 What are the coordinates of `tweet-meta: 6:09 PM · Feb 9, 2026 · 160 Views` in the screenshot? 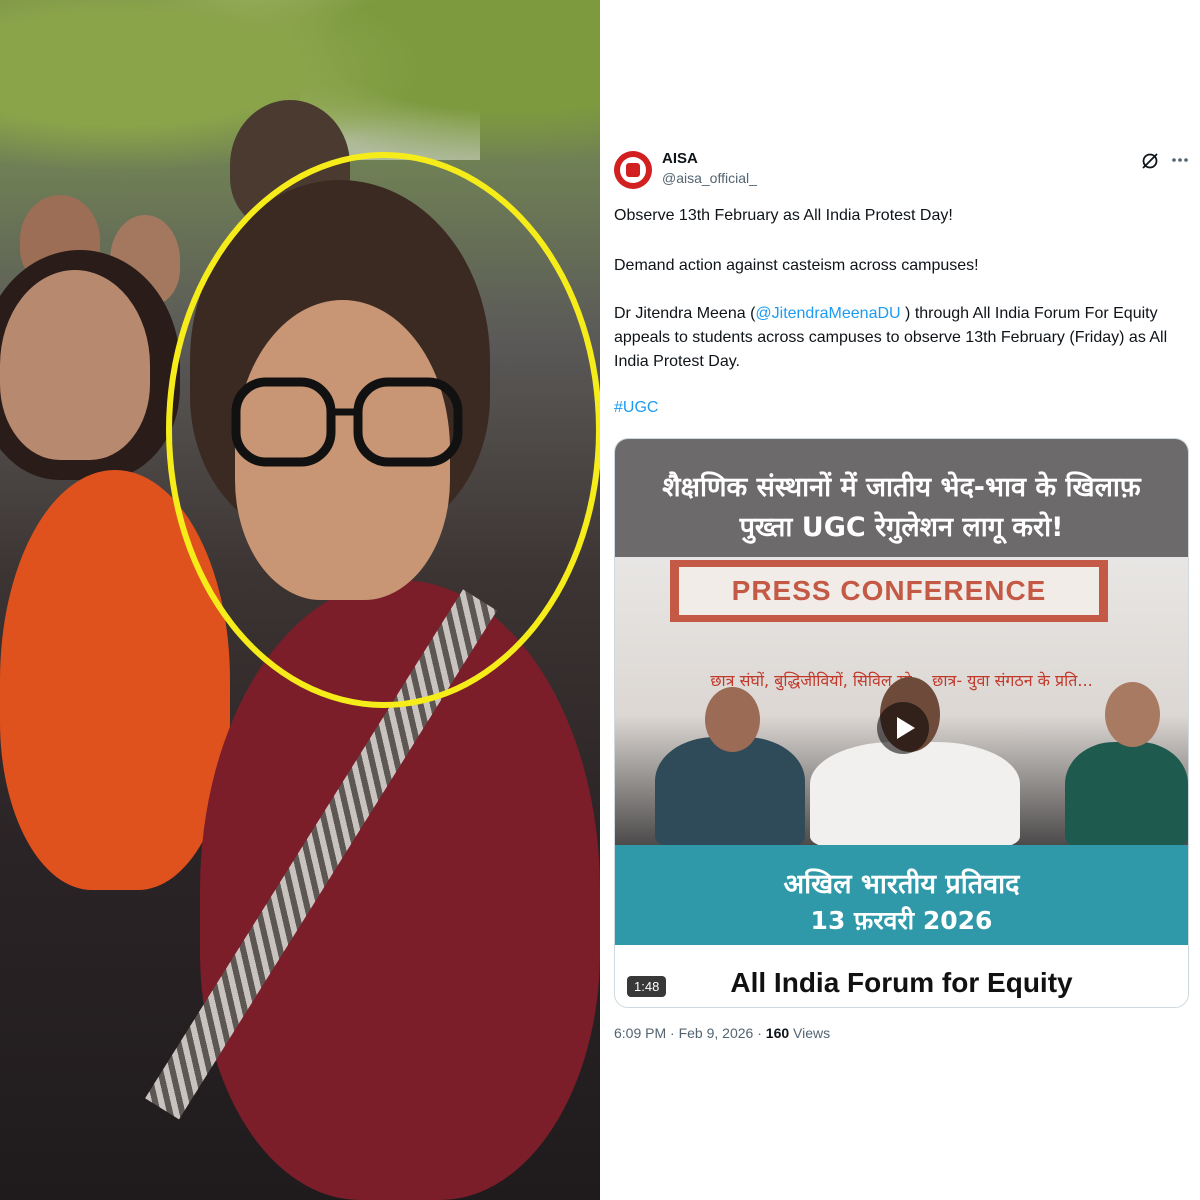 It's located at (722, 1033).